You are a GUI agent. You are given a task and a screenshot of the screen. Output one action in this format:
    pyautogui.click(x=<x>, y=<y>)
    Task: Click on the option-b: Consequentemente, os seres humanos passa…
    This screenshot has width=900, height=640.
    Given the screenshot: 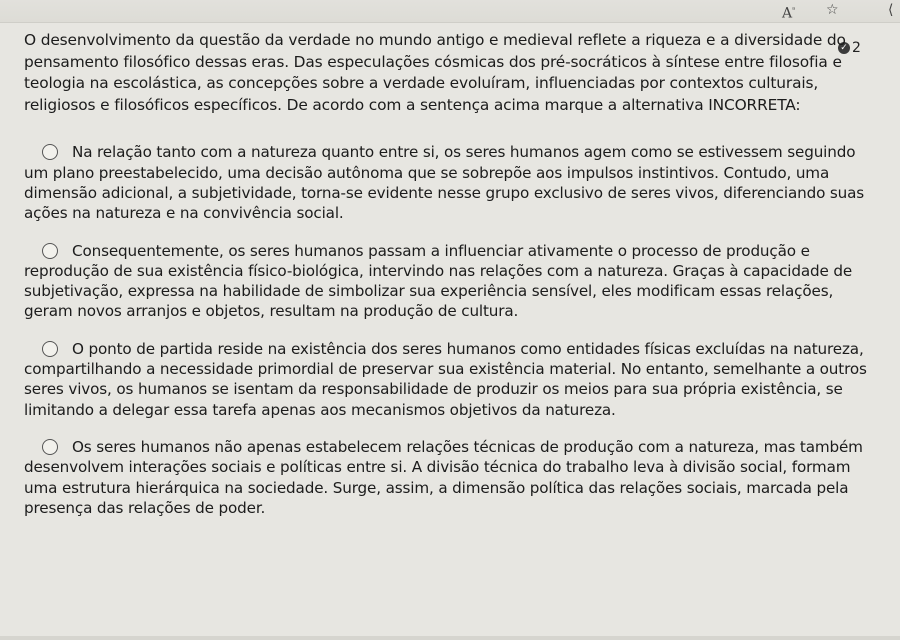 What is the action you would take?
    pyautogui.click(x=453, y=281)
    